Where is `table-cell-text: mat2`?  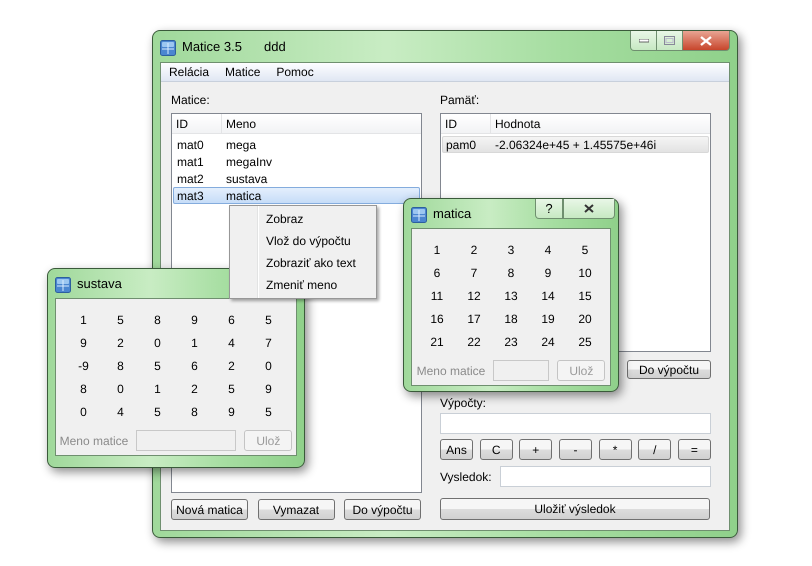 table-cell-text: mat2 is located at coordinates (190, 179).